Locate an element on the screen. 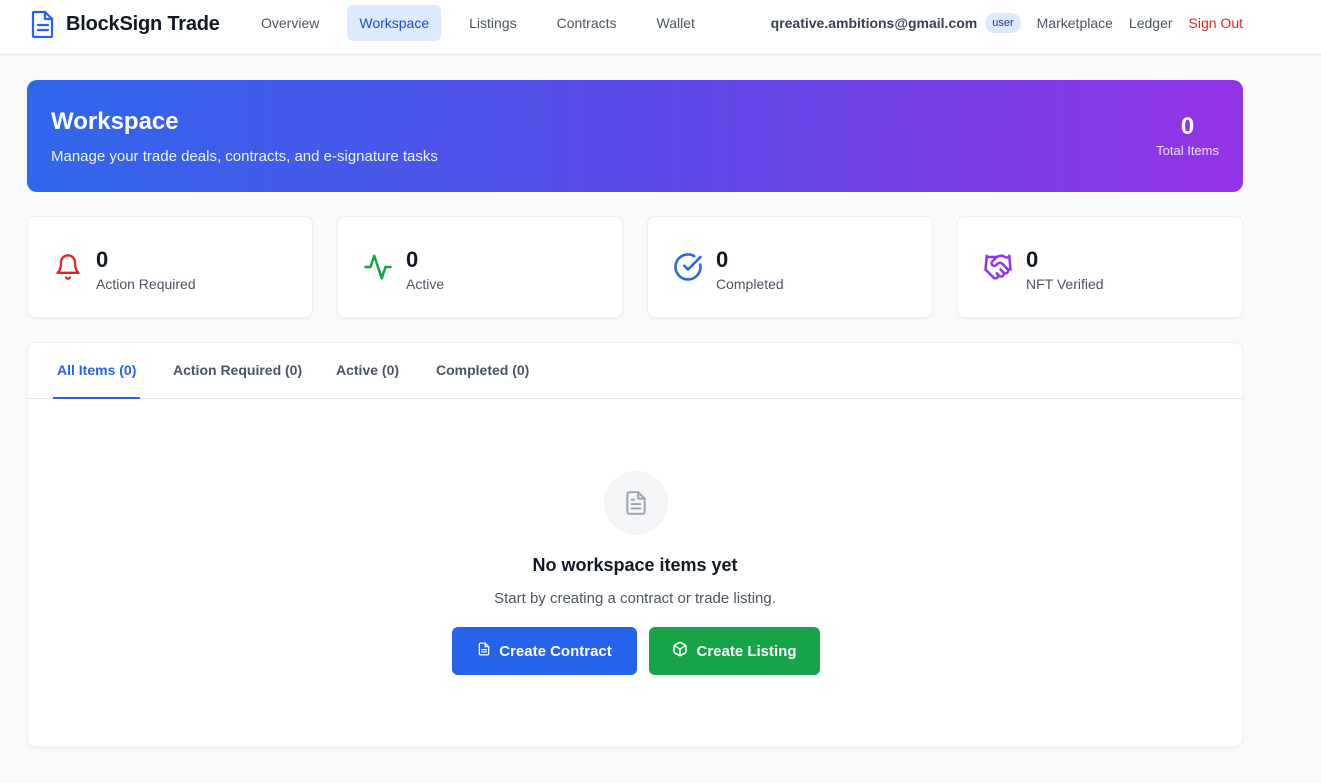  file-icon is located at coordinates (484, 651).